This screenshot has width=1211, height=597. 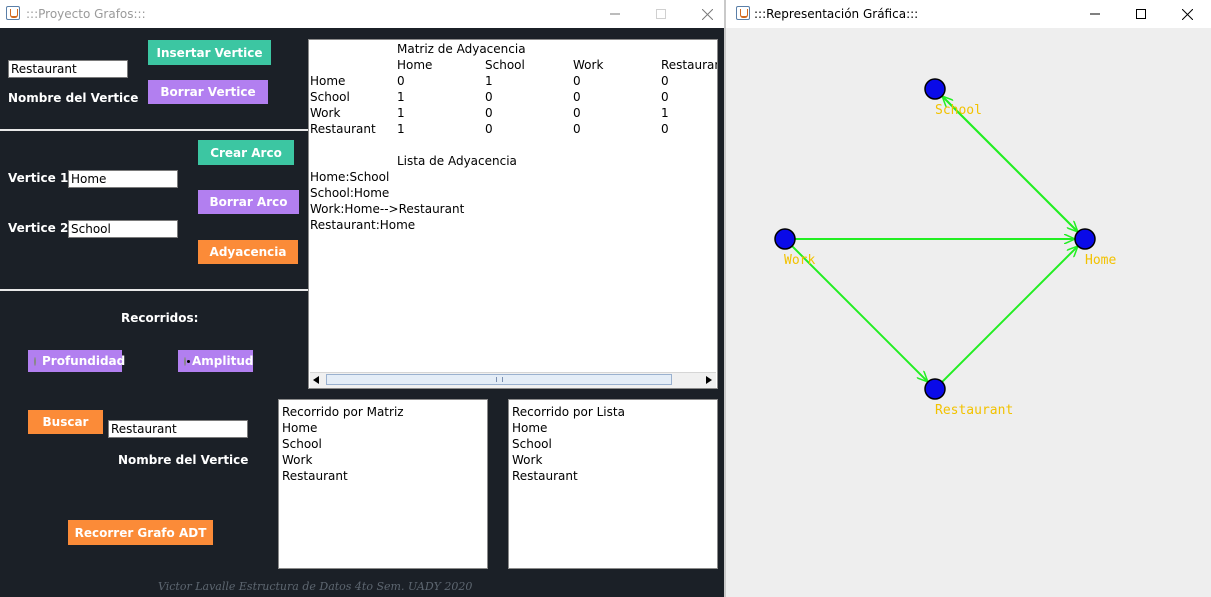 I want to click on graph-edge-restaurant-home, so click(x=1009, y=314).